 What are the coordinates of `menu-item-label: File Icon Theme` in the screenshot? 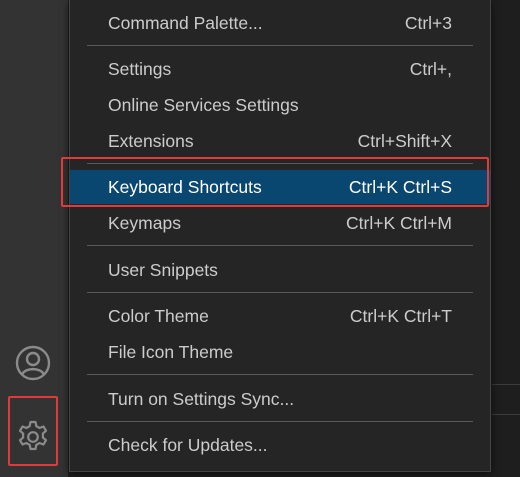 It's located at (171, 351).